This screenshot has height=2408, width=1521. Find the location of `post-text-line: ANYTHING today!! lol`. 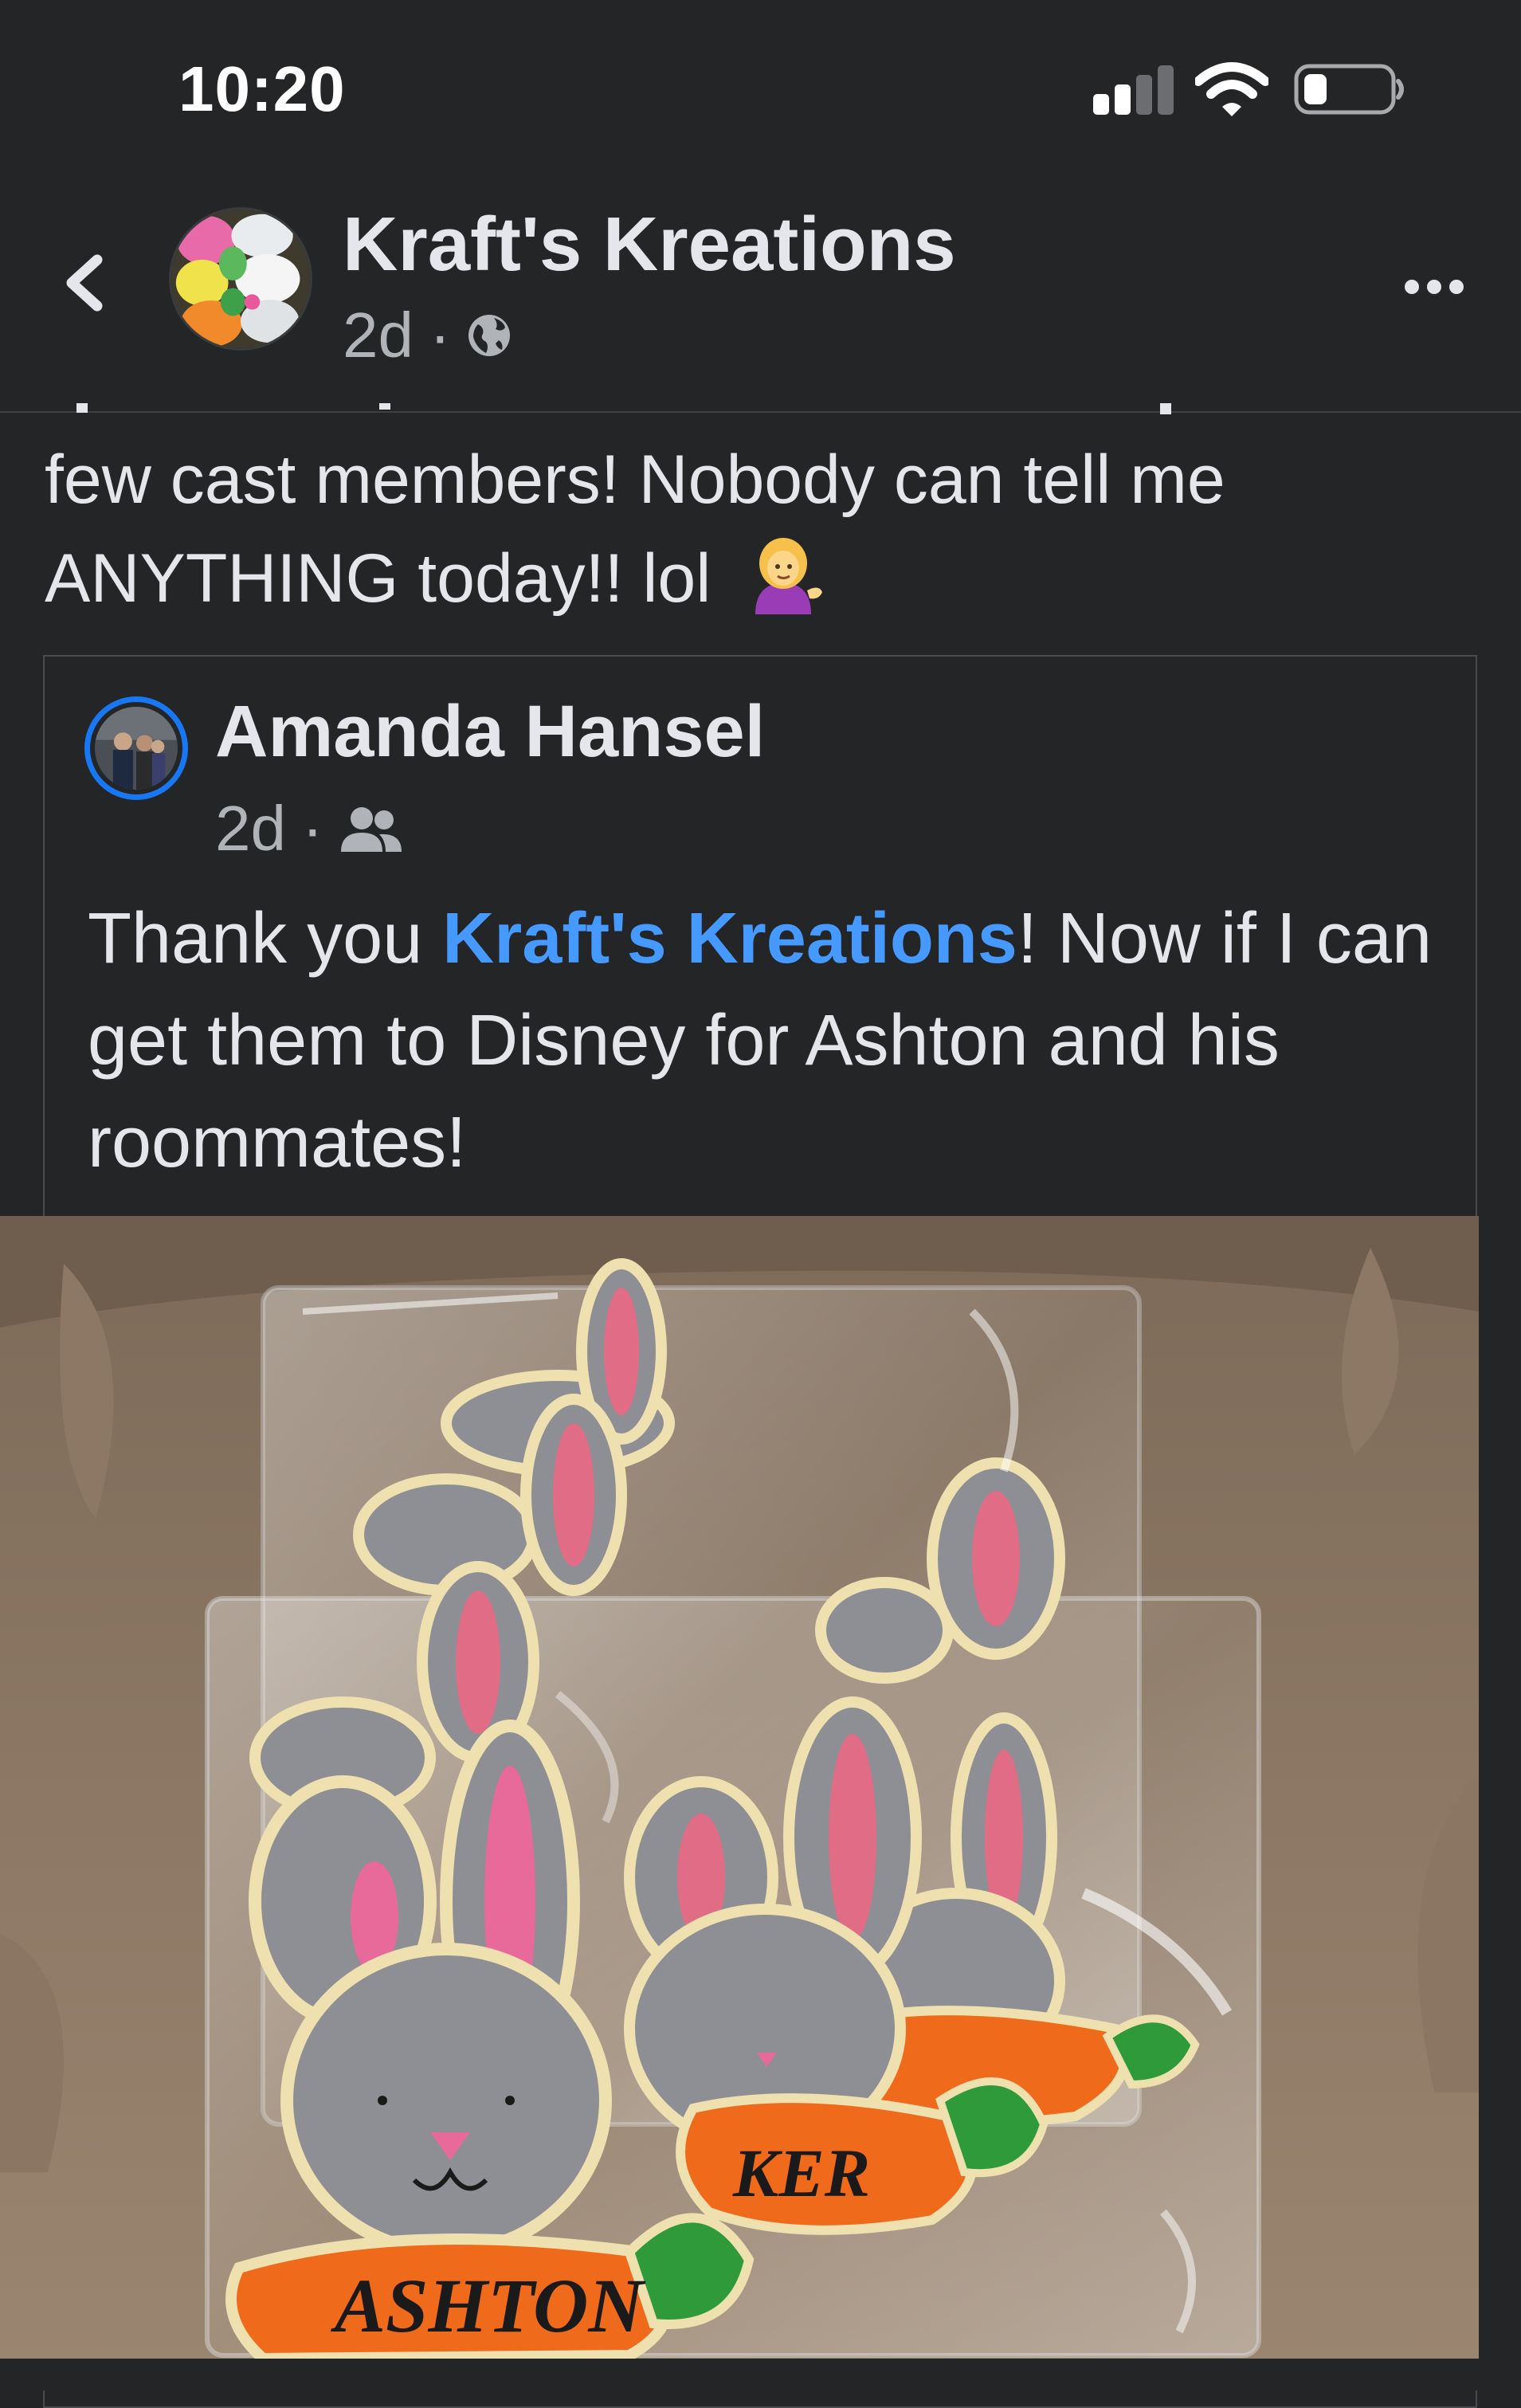

post-text-line: ANYTHING today!! lol is located at coordinates (770, 578).